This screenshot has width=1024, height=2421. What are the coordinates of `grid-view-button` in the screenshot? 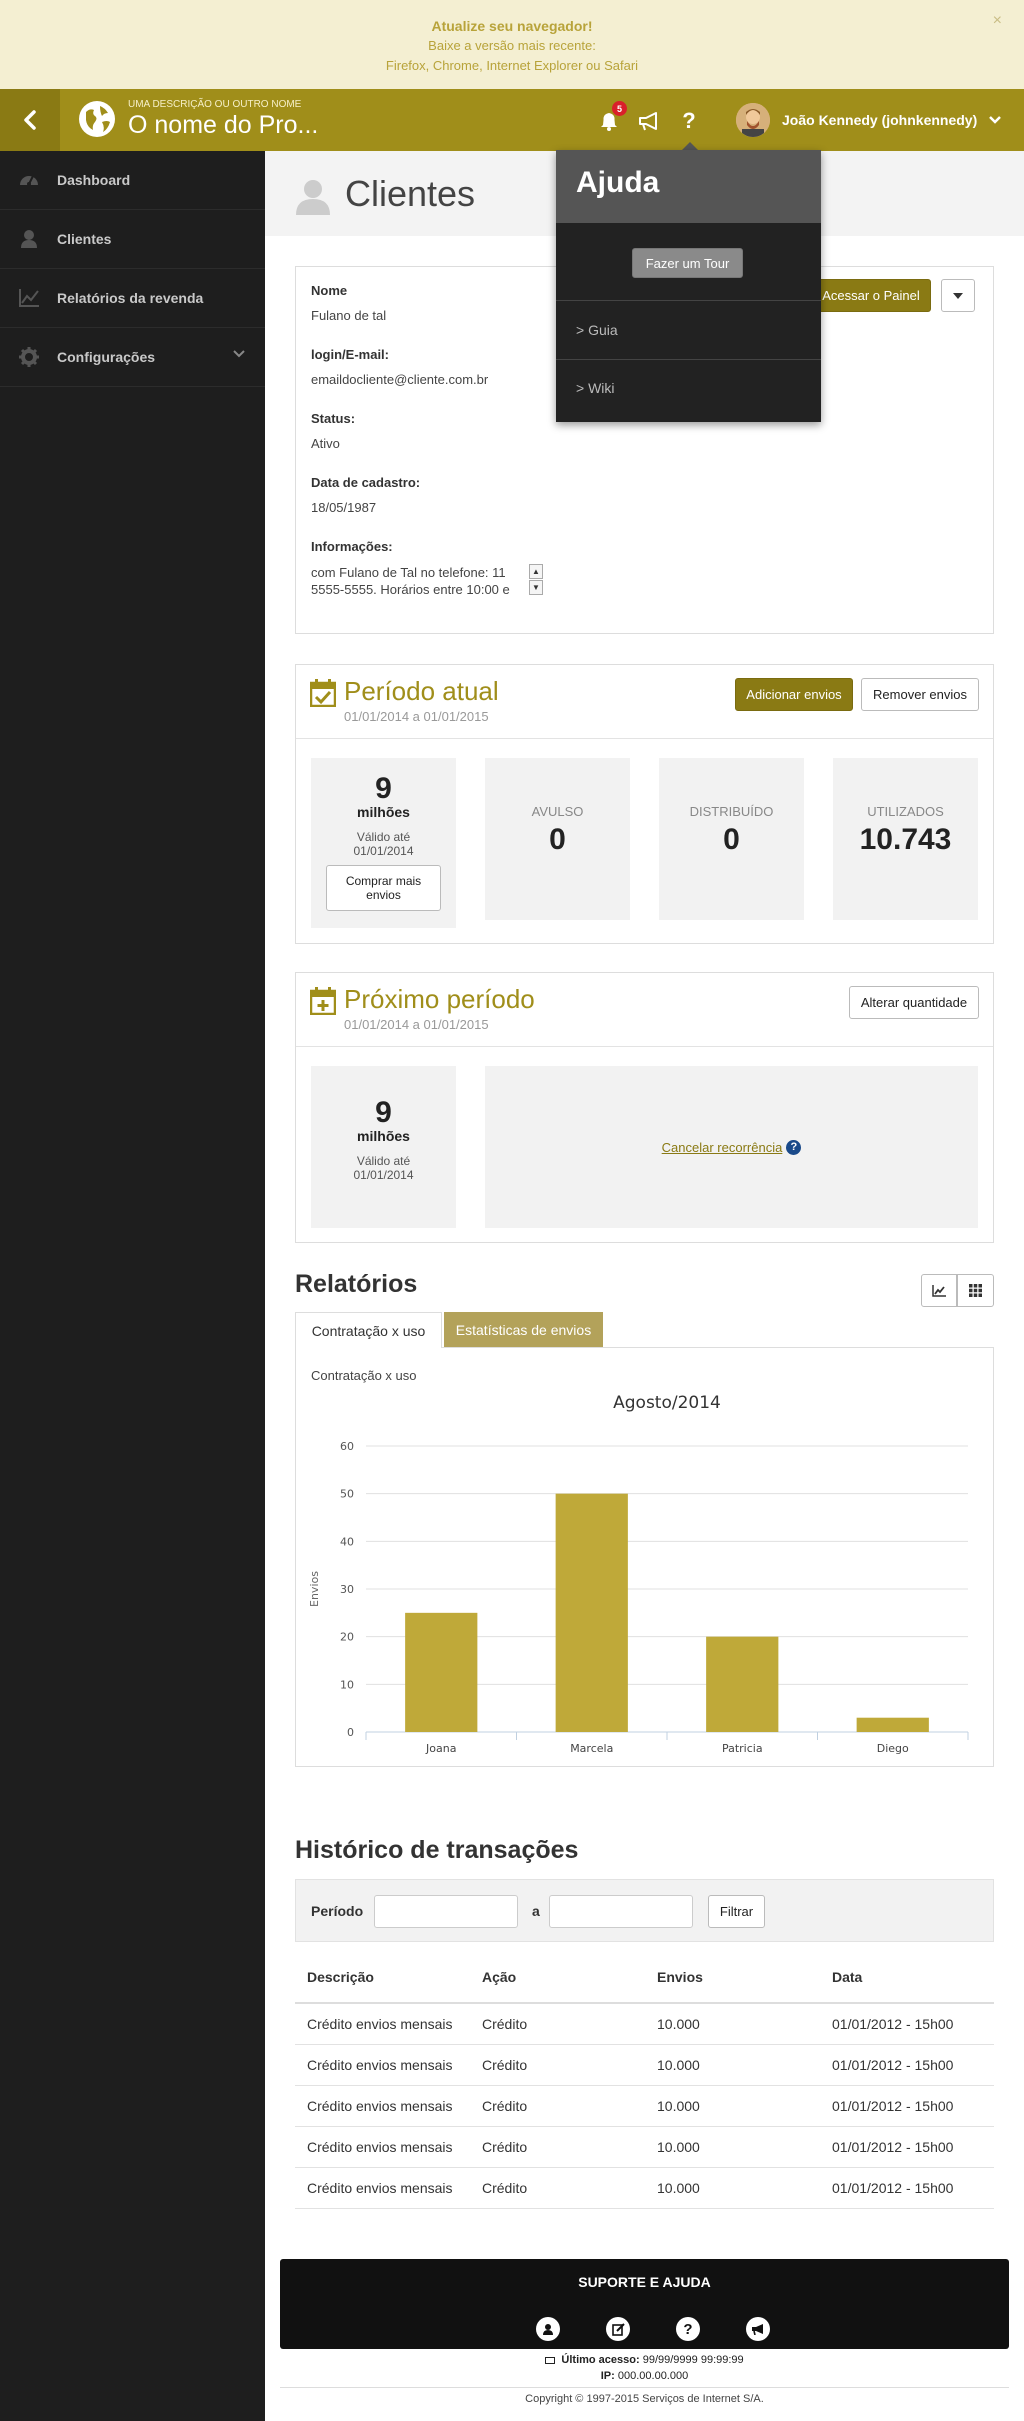 It's located at (975, 1290).